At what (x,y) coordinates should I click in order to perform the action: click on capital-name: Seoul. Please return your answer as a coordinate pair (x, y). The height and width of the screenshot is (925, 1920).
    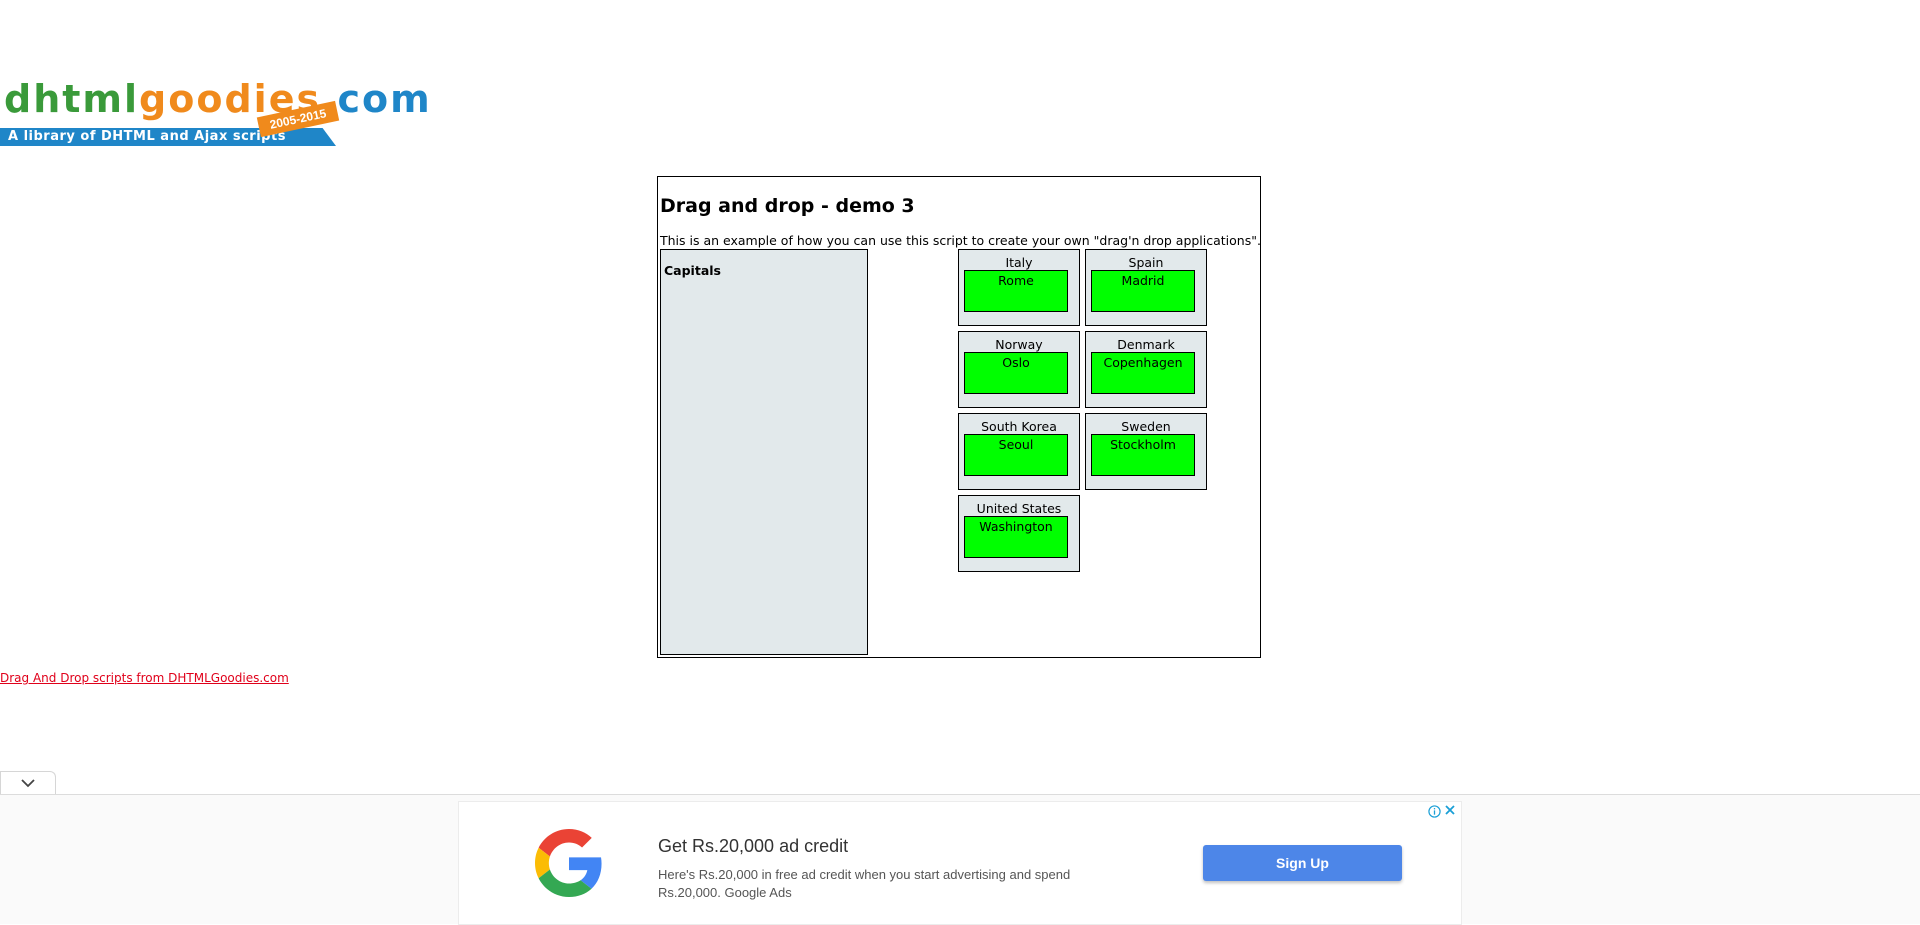
    Looking at the image, I should click on (1016, 444).